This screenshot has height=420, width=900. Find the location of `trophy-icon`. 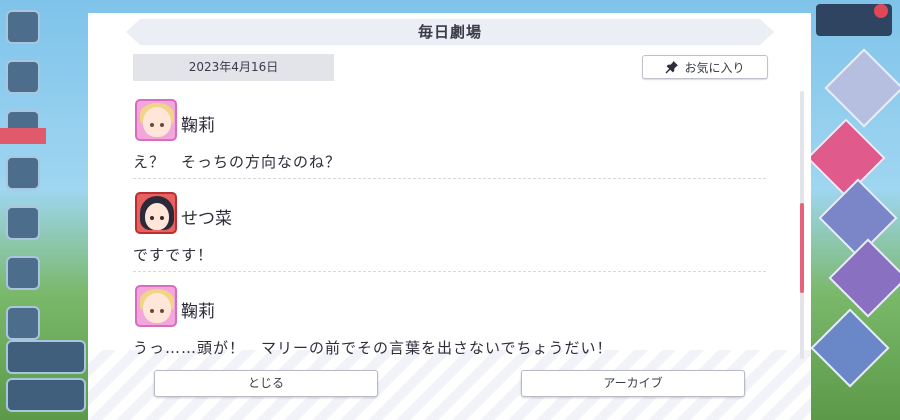

trophy-icon is located at coordinates (23, 273).